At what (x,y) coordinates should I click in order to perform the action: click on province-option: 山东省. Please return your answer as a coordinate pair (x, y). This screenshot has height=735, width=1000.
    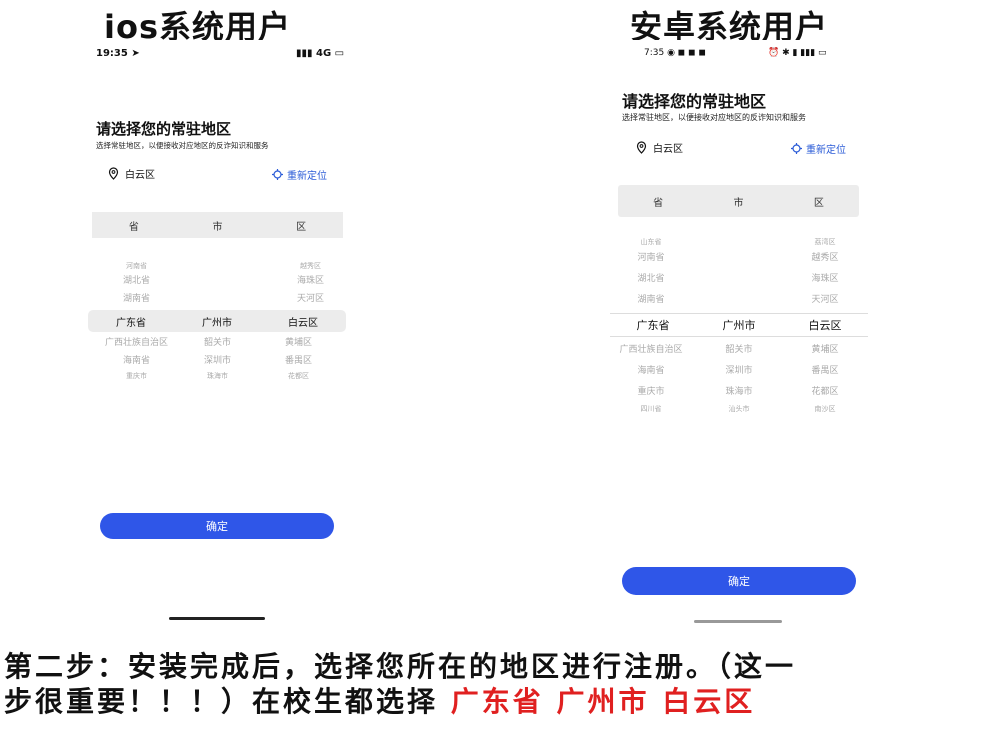
    Looking at the image, I should click on (651, 242).